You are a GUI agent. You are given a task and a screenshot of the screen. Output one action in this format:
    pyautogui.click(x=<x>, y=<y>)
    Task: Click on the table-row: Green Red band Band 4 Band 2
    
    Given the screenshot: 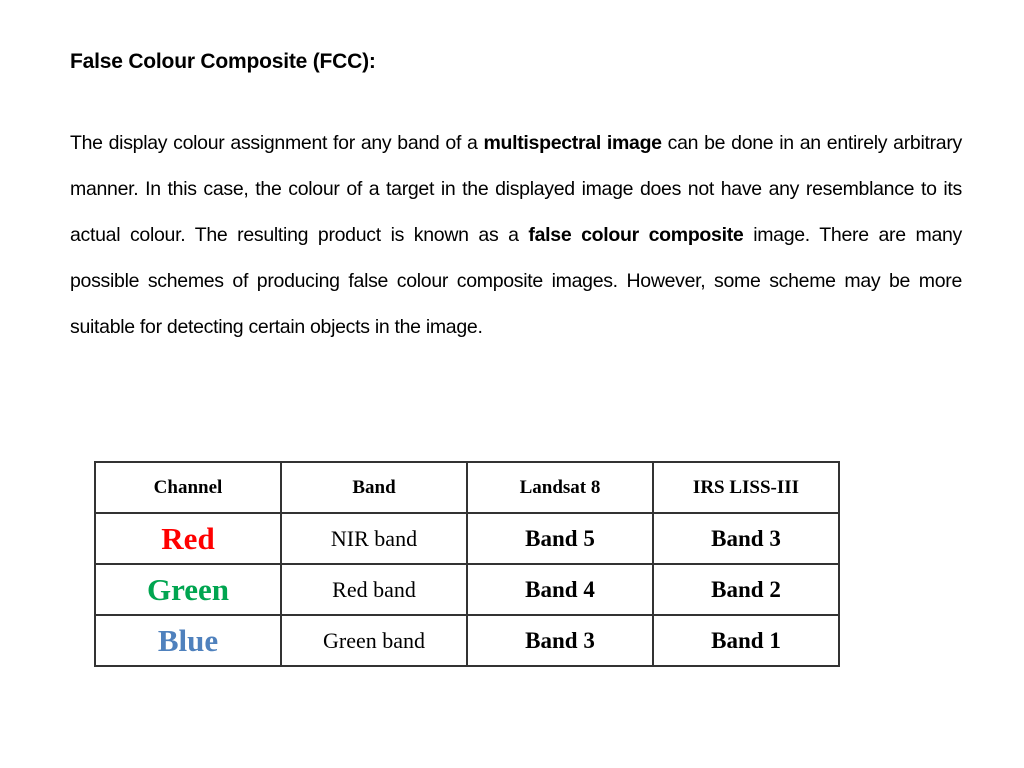 What is the action you would take?
    pyautogui.click(x=467, y=589)
    